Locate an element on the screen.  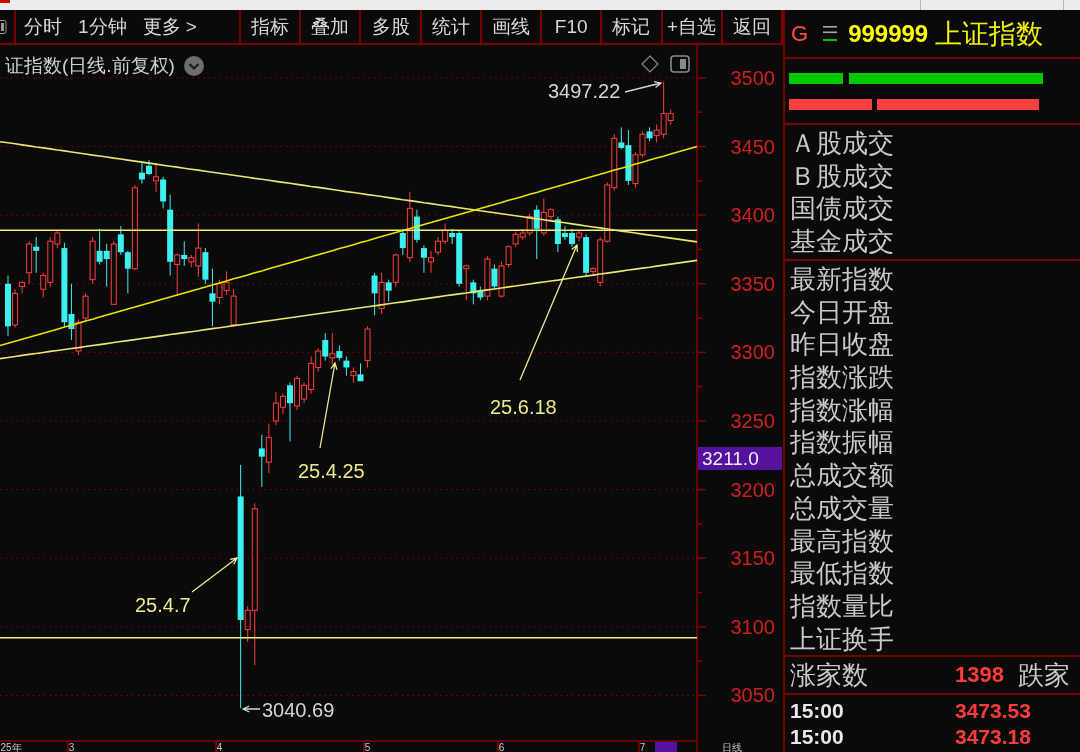
stock-name: 上证指数 is located at coordinates (989, 34).